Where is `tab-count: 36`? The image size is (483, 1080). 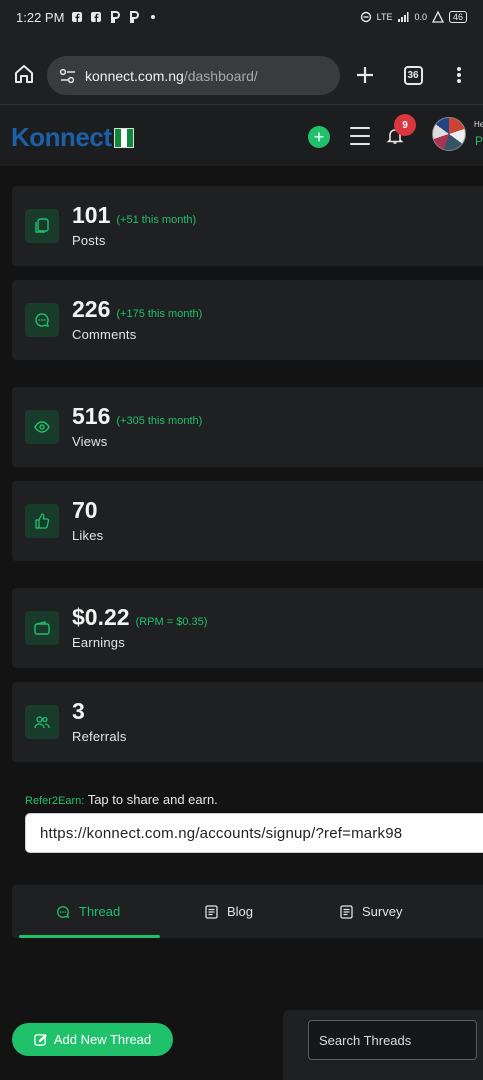
tab-count: 36 is located at coordinates (413, 75).